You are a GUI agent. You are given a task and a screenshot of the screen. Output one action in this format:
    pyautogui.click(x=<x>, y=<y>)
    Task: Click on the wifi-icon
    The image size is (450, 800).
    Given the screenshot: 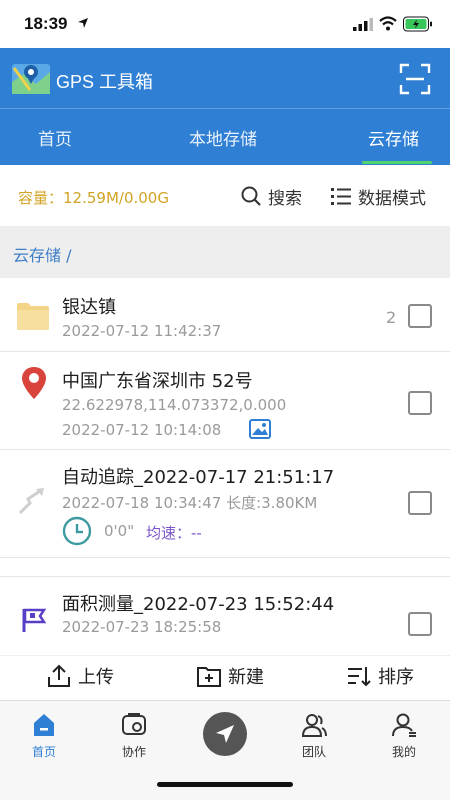 What is the action you would take?
    pyautogui.click(x=388, y=23)
    